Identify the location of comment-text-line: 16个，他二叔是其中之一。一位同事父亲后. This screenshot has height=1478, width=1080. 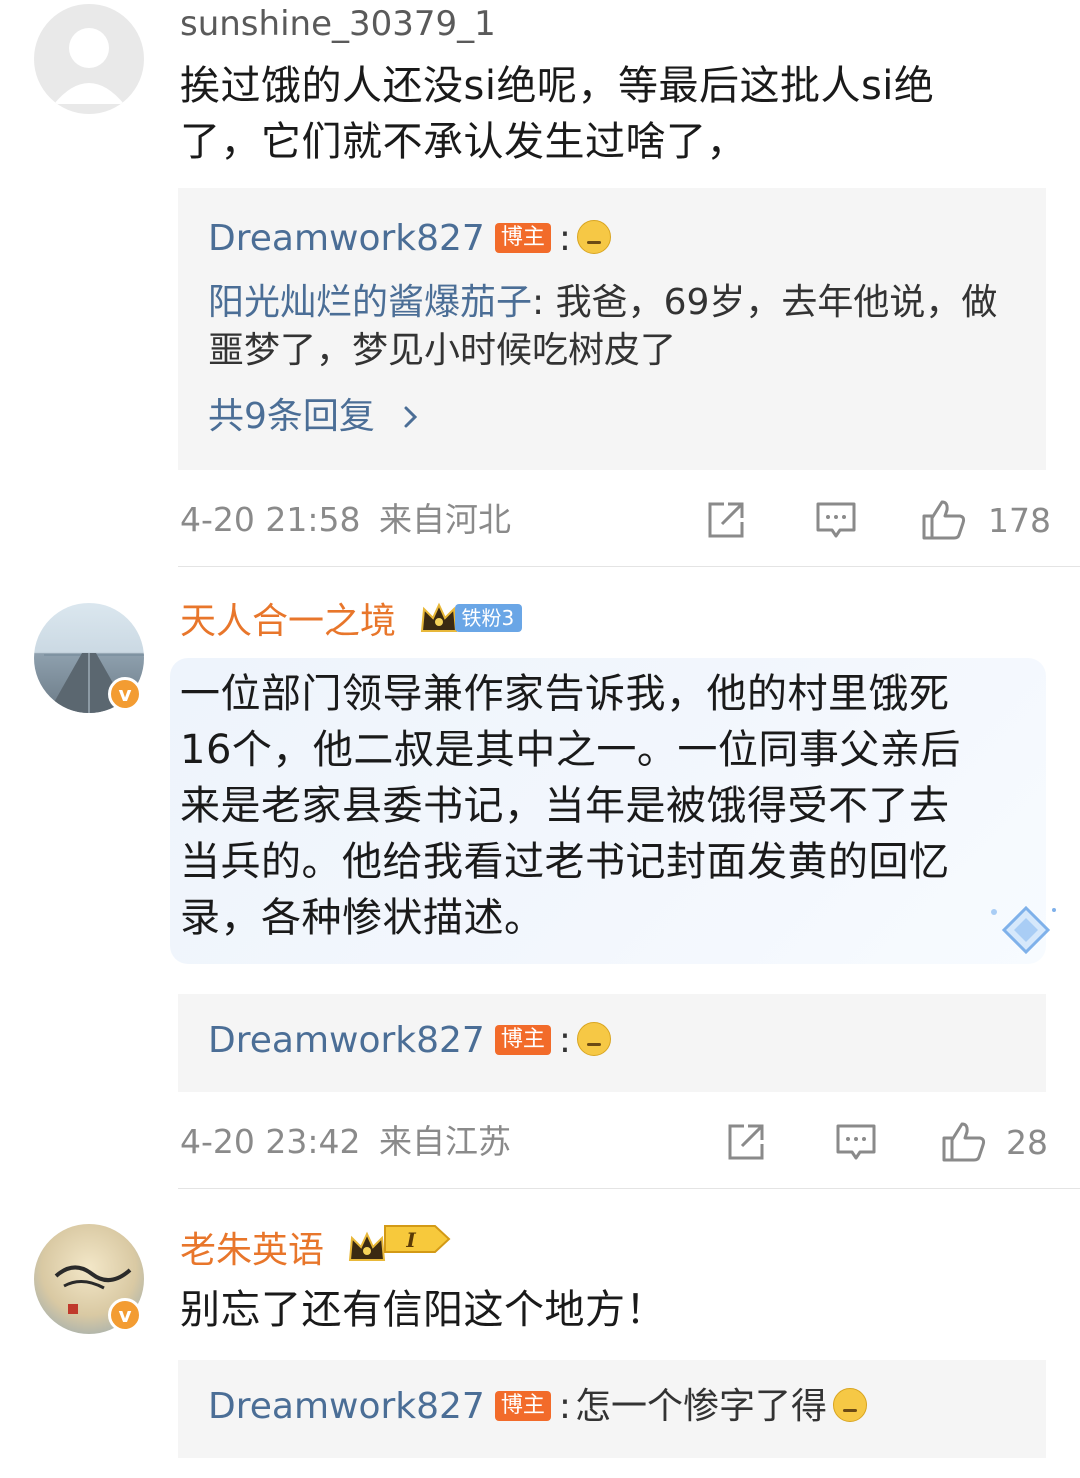
(570, 750).